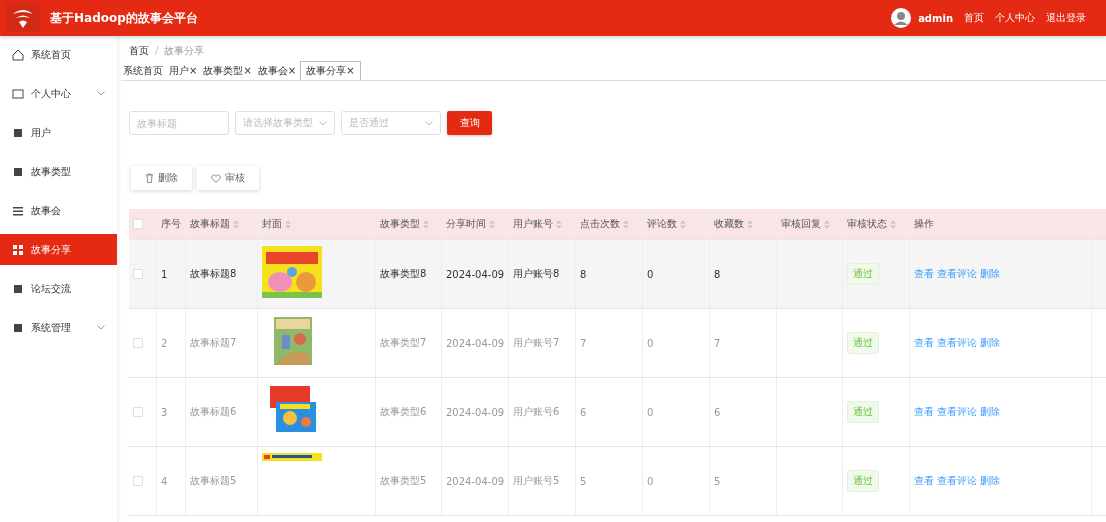  Describe the element at coordinates (901, 18) in the screenshot. I see `avatar-icon` at that location.